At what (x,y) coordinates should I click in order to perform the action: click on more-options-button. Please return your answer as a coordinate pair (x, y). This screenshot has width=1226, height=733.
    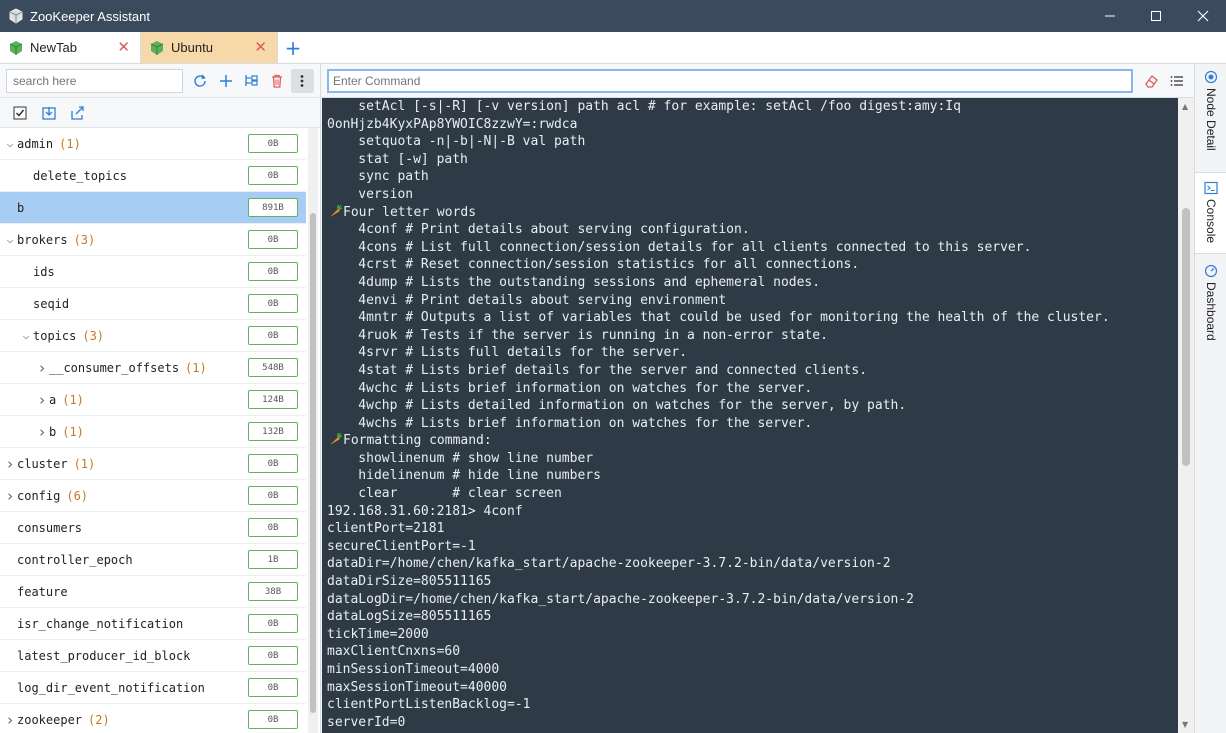
    Looking at the image, I should click on (302, 80).